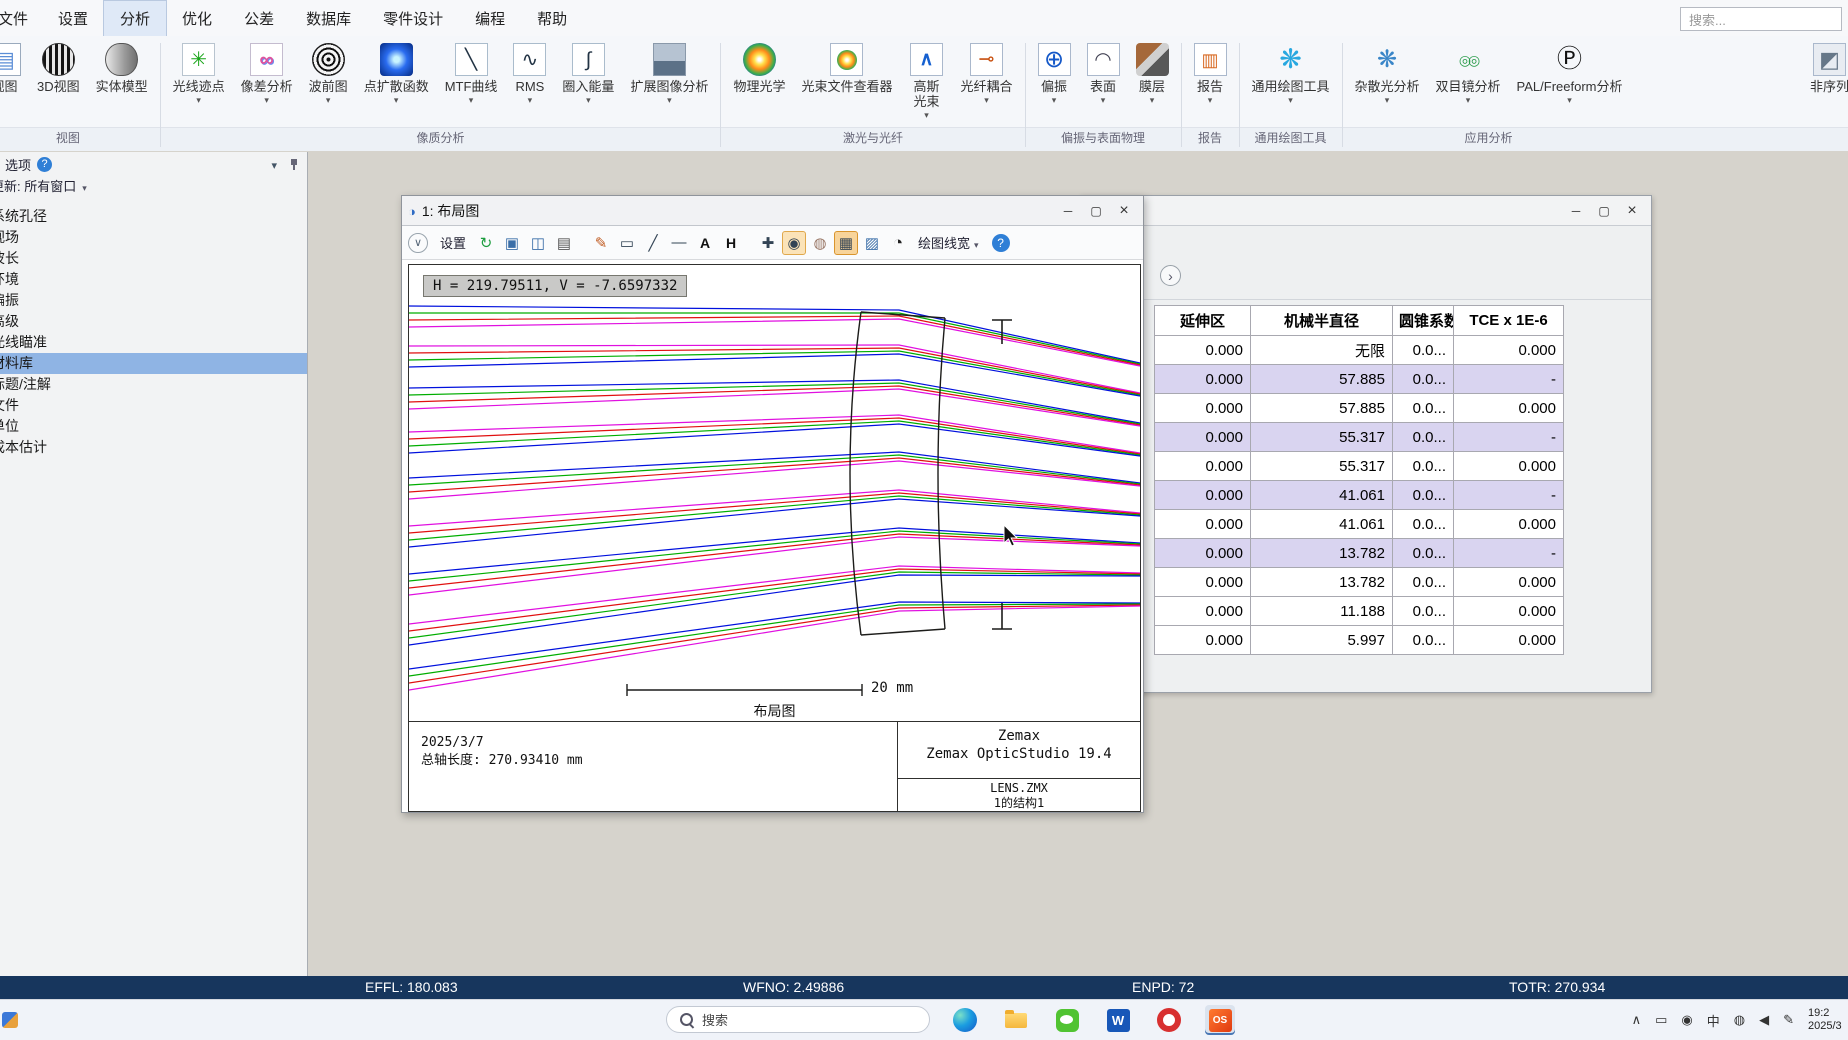 The height and width of the screenshot is (1040, 1848). Describe the element at coordinates (153, 279) in the screenshot. I see `sidebar-item: 环境` at that location.